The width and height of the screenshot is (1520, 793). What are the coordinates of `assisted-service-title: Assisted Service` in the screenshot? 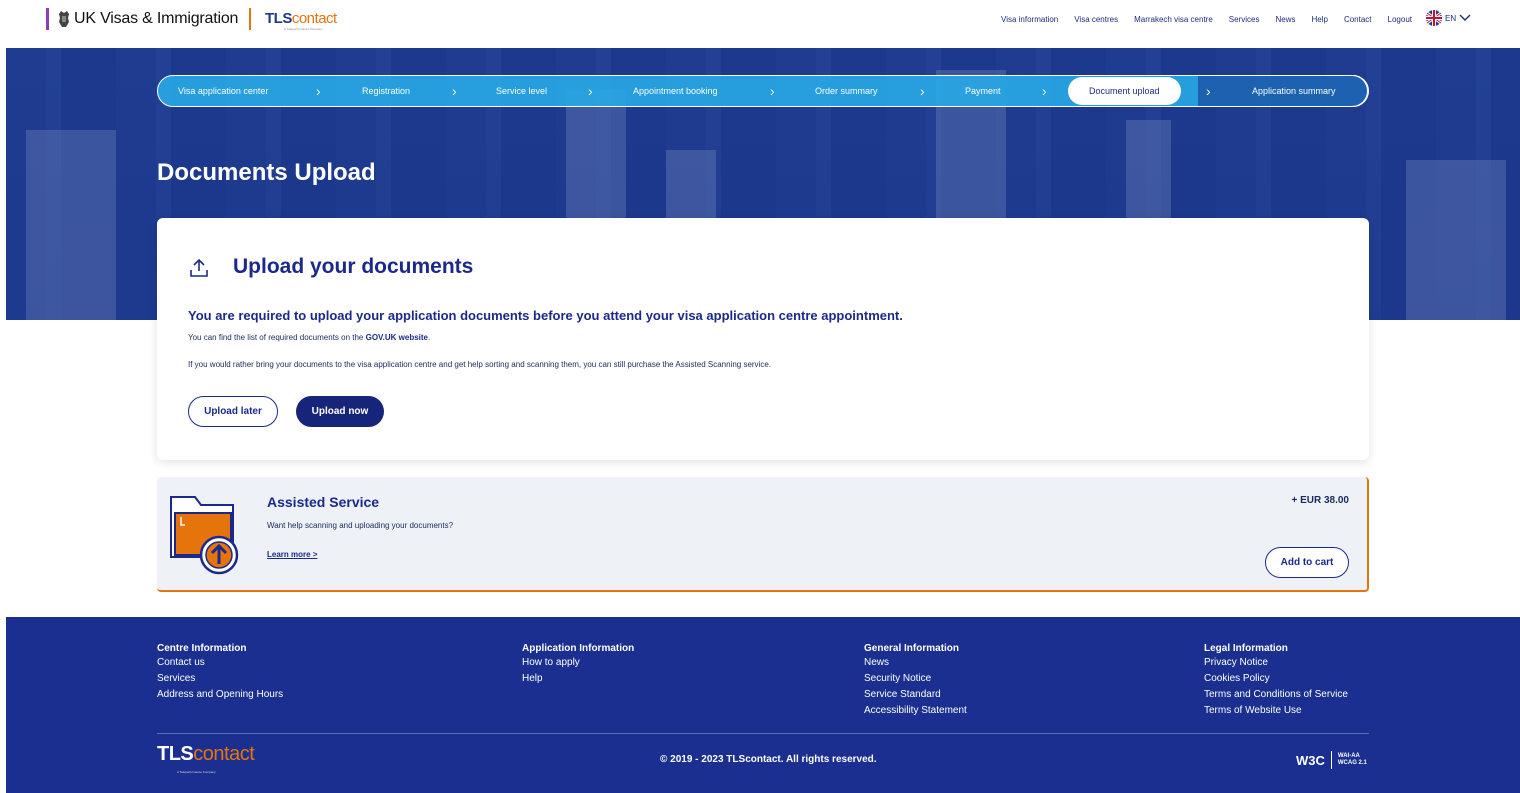 It's located at (323, 502).